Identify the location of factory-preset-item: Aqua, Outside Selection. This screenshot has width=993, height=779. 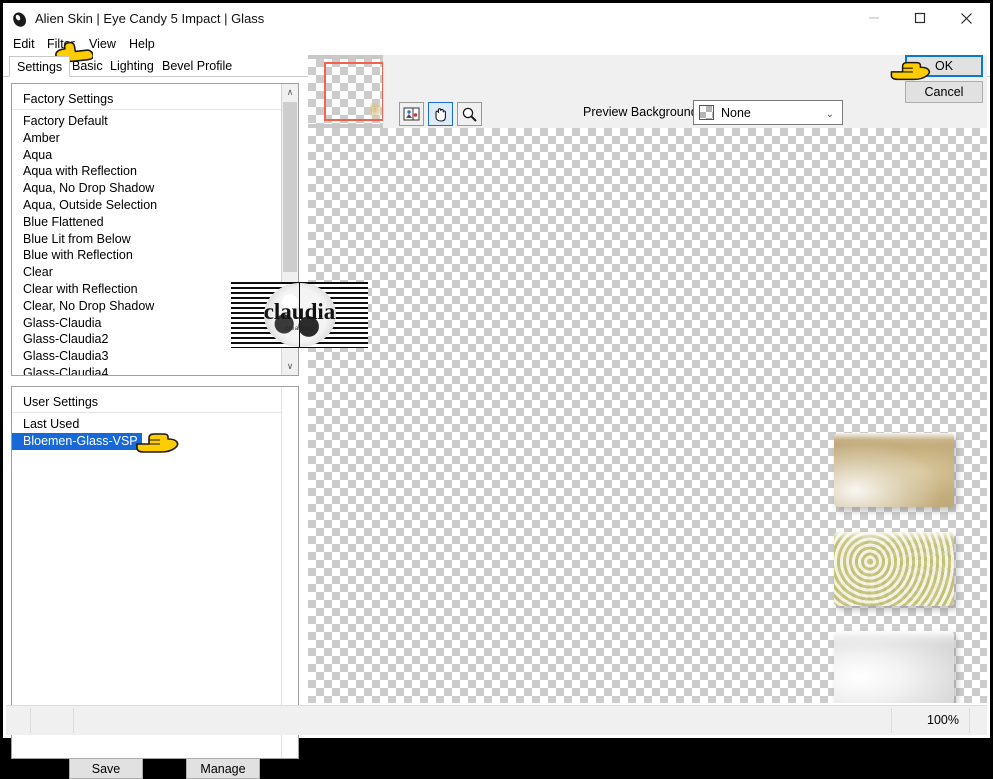
(155, 205).